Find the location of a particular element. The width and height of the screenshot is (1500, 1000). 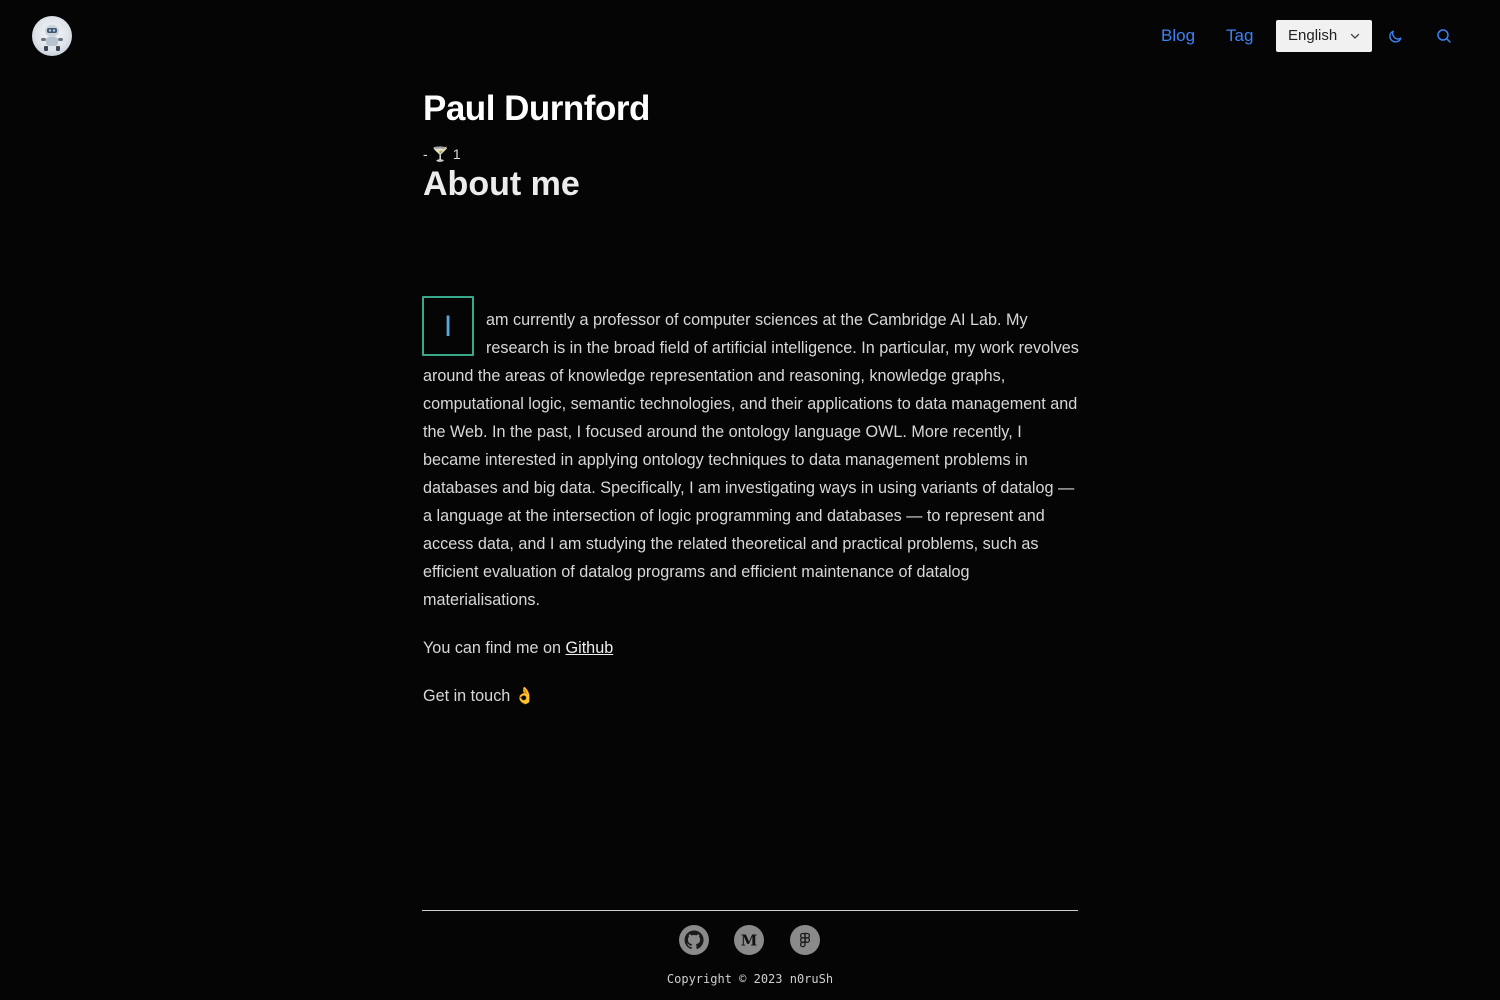

footer-medium-button: M is located at coordinates (749, 940).